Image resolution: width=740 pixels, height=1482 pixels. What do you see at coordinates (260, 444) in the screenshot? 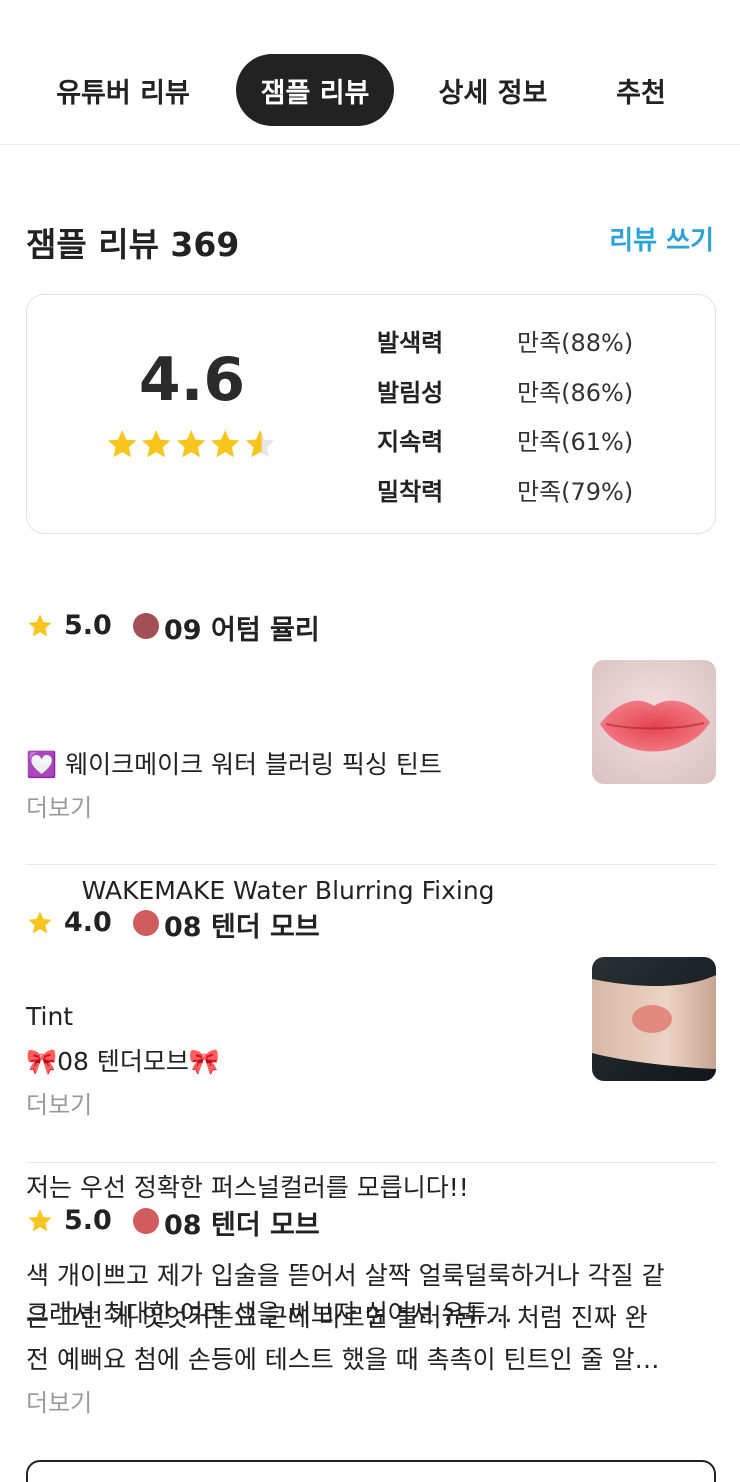
I see `half-star-icon` at bounding box center [260, 444].